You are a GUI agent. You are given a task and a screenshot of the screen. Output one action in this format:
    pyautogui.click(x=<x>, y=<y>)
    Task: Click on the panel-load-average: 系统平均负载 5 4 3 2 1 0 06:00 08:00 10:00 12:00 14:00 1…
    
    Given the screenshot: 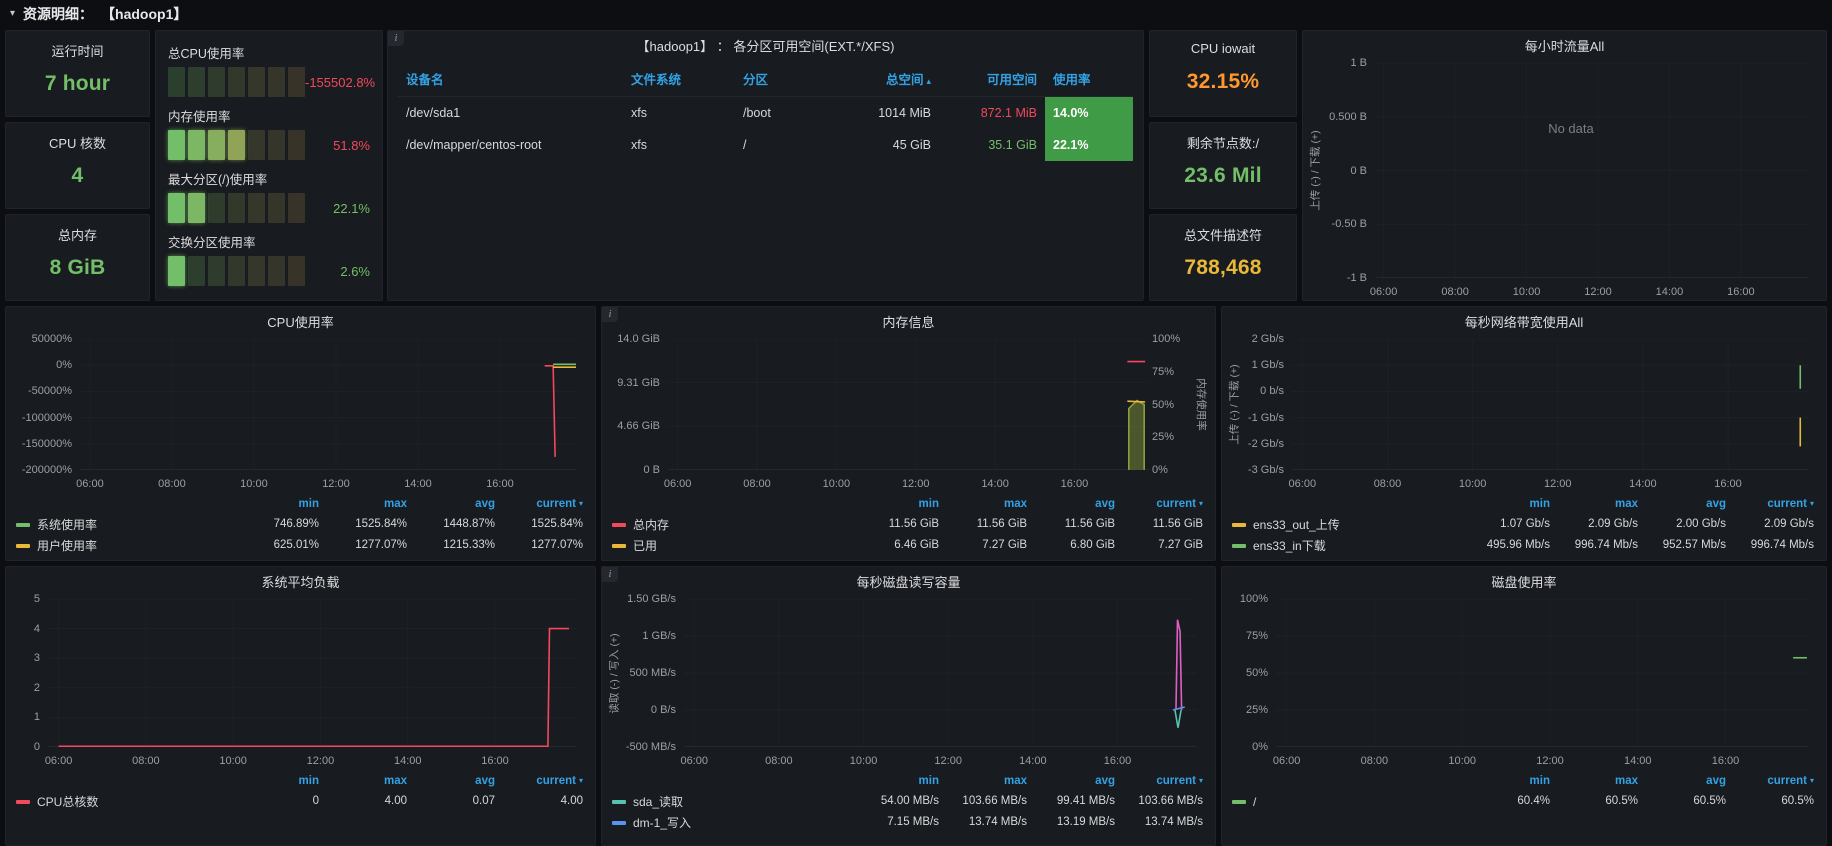 What is the action you would take?
    pyautogui.click(x=300, y=706)
    